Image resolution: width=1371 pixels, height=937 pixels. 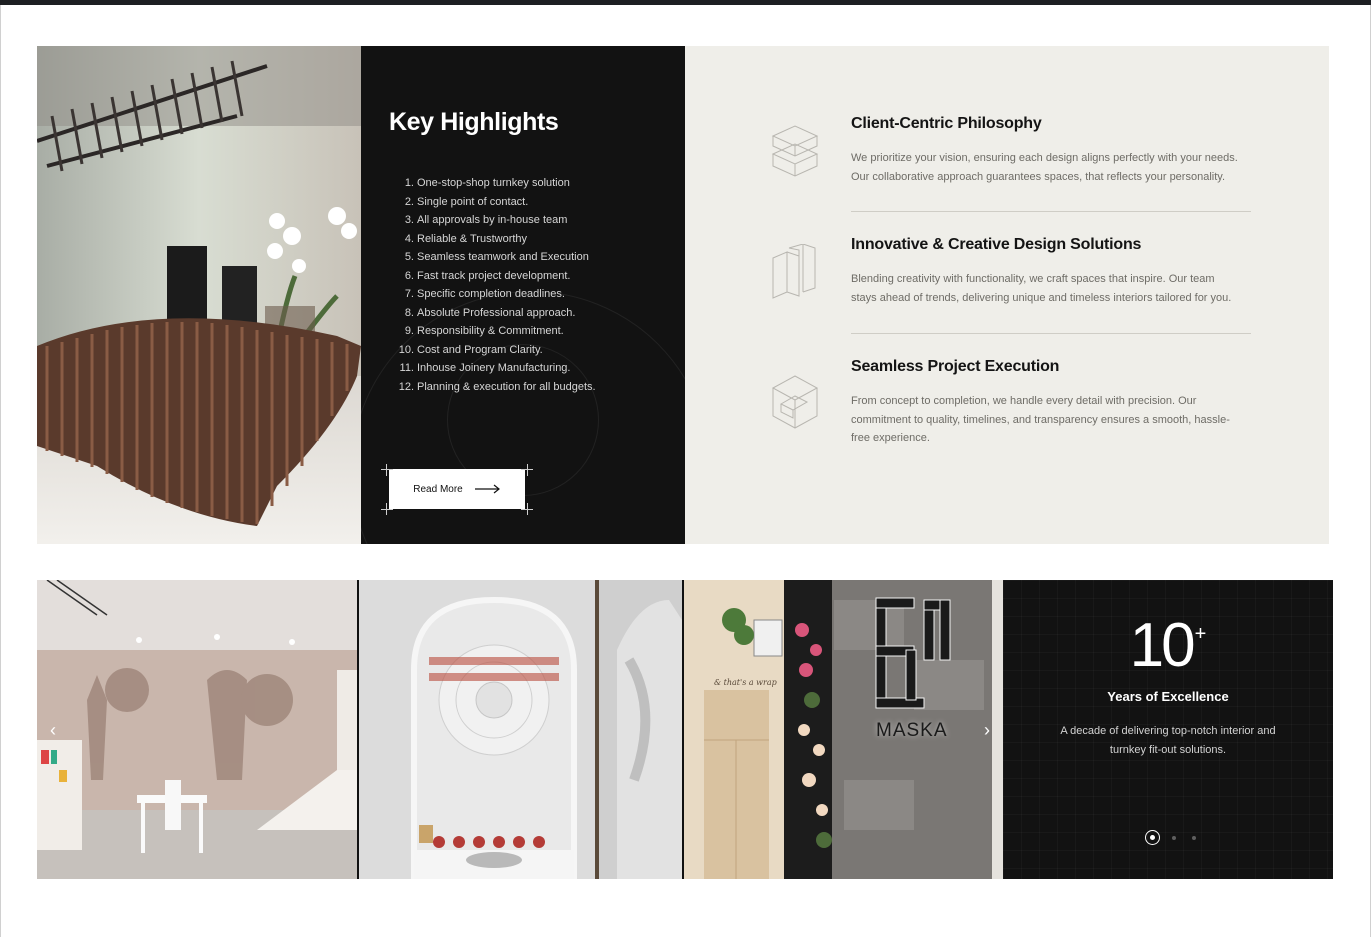 I want to click on highlight-text: One-stop-shop turnkey solution, so click(x=493, y=183).